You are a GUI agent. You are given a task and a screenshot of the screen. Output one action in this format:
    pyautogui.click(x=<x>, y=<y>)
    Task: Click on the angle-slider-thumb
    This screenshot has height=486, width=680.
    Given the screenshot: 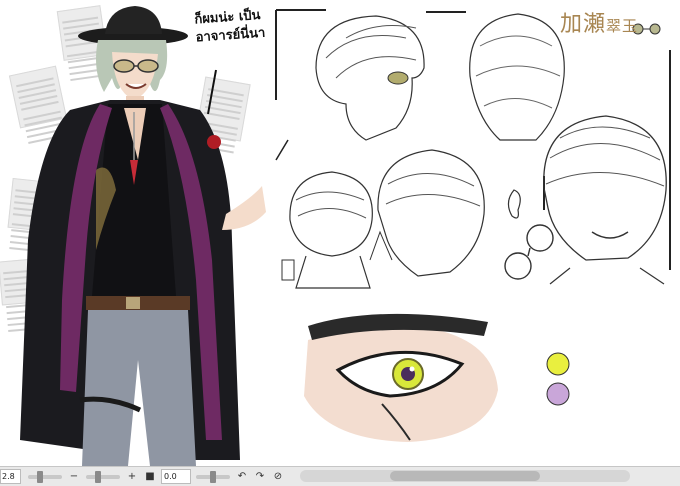 What is the action you would take?
    pyautogui.click(x=213, y=476)
    